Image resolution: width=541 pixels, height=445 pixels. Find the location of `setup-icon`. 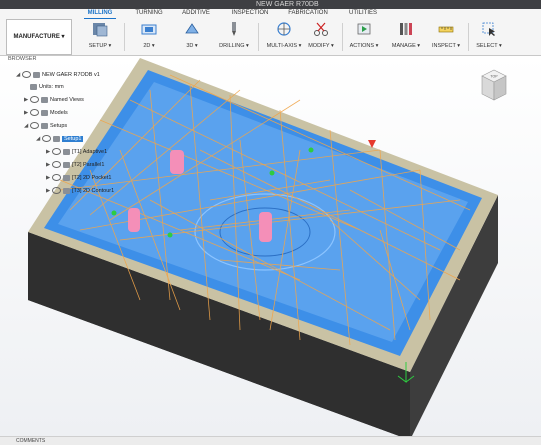

setup-icon is located at coordinates (56, 138).